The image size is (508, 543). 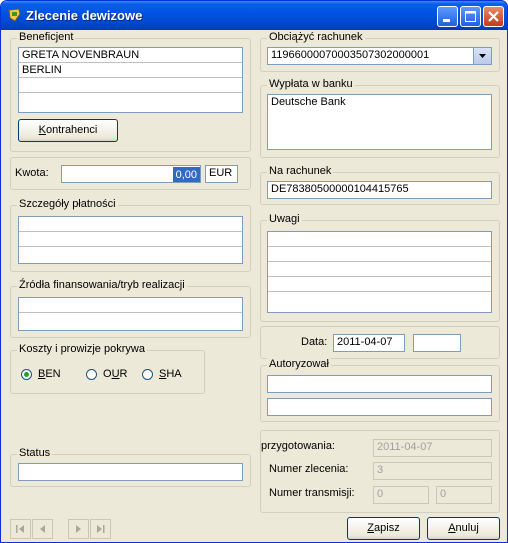 I want to click on beneficjent-title: Beneficjent, so click(x=46, y=37).